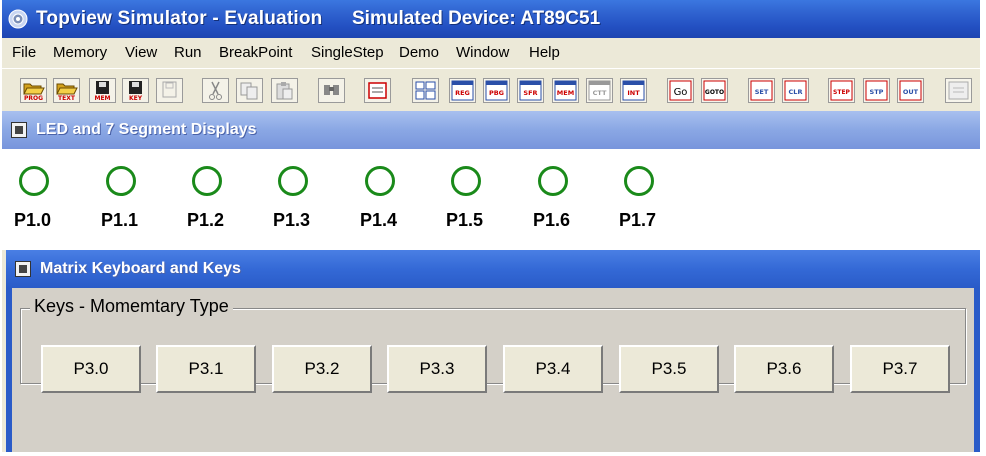 This screenshot has height=456, width=986. Describe the element at coordinates (33, 98) in the screenshot. I see `svg-text: PROG` at that location.